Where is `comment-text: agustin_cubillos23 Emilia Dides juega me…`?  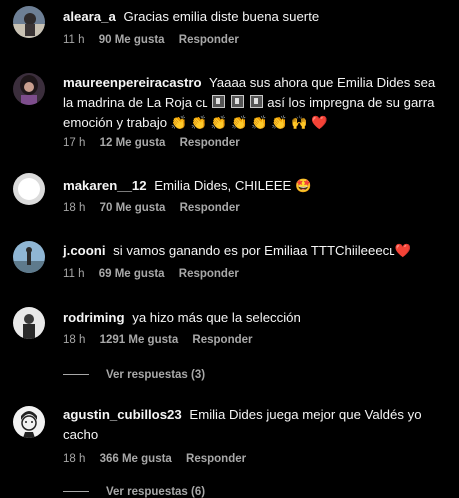 comment-text: agustin_cubillos23 Emilia Dides juega me… is located at coordinates (254, 425).